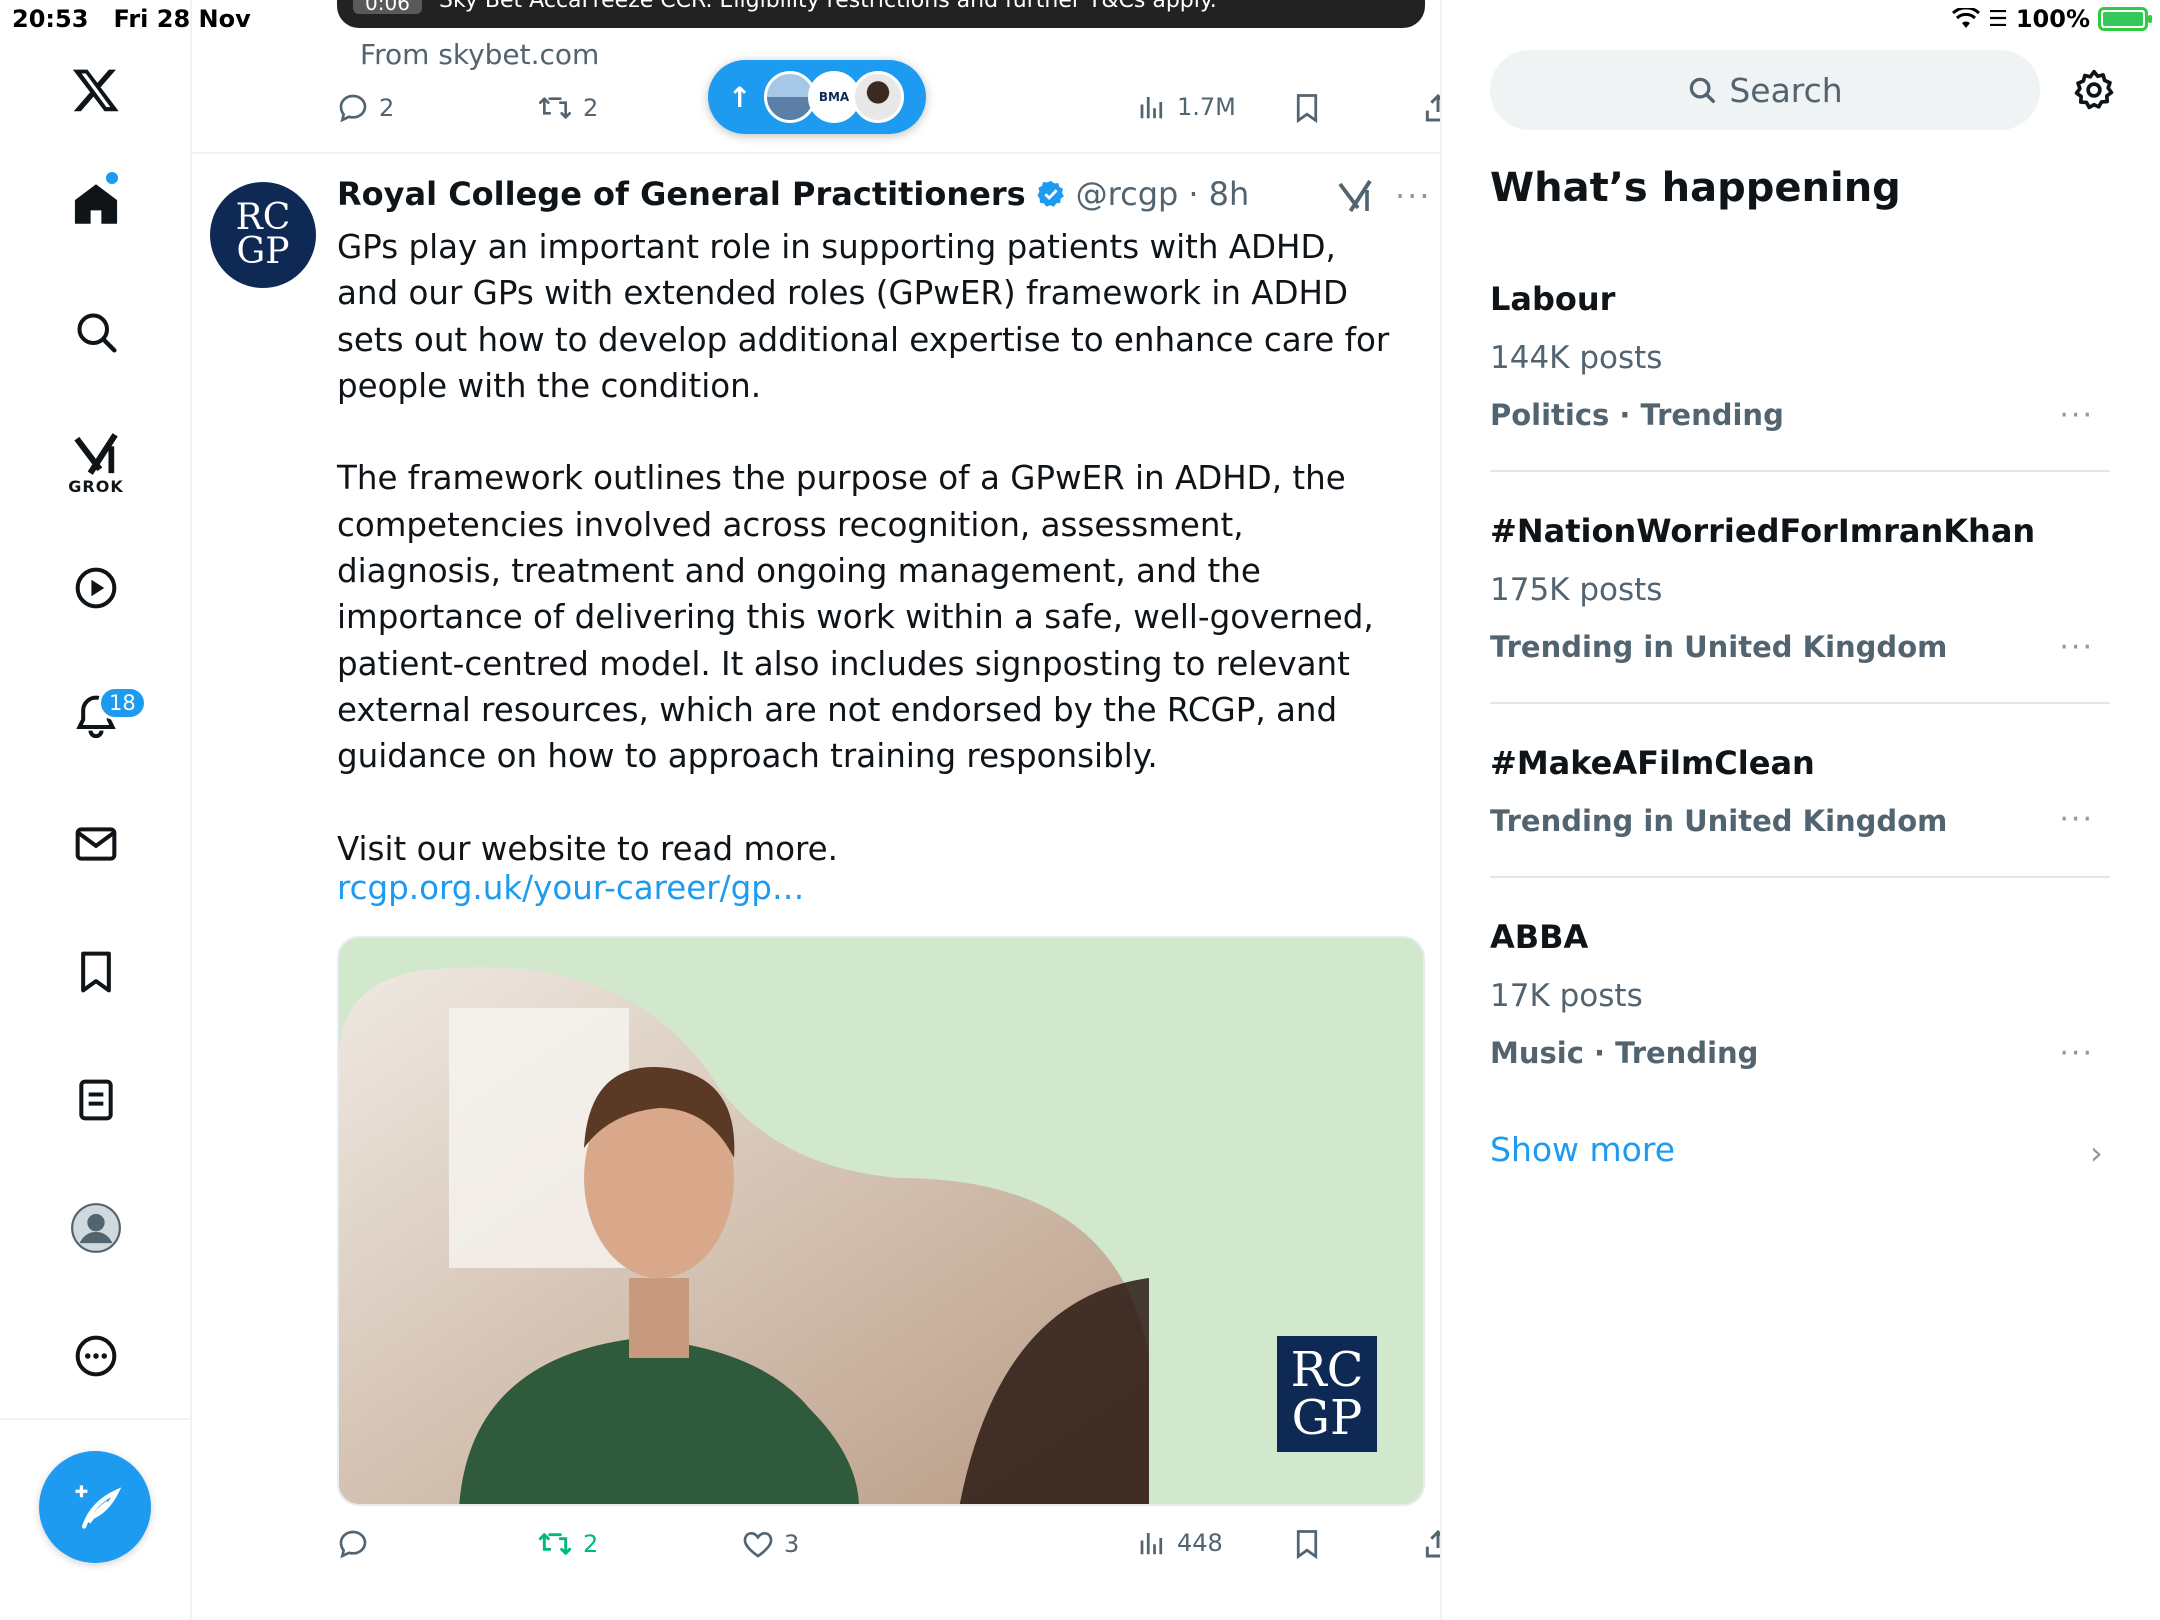 Image resolution: width=2160 pixels, height=1620 pixels. What do you see at coordinates (96, 716) in the screenshot?
I see `bell-icon` at bounding box center [96, 716].